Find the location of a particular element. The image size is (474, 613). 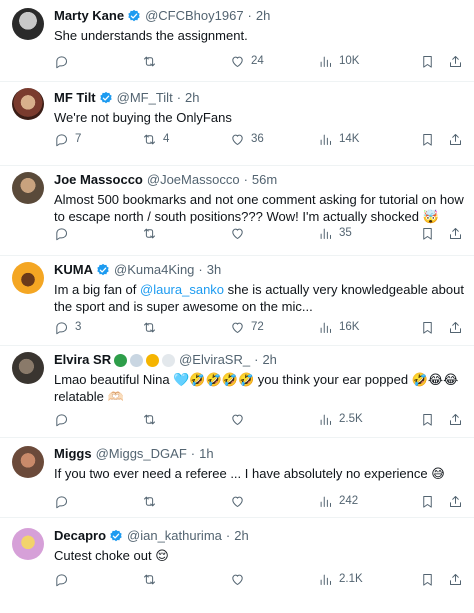

repost-icon is located at coordinates (149, 139).